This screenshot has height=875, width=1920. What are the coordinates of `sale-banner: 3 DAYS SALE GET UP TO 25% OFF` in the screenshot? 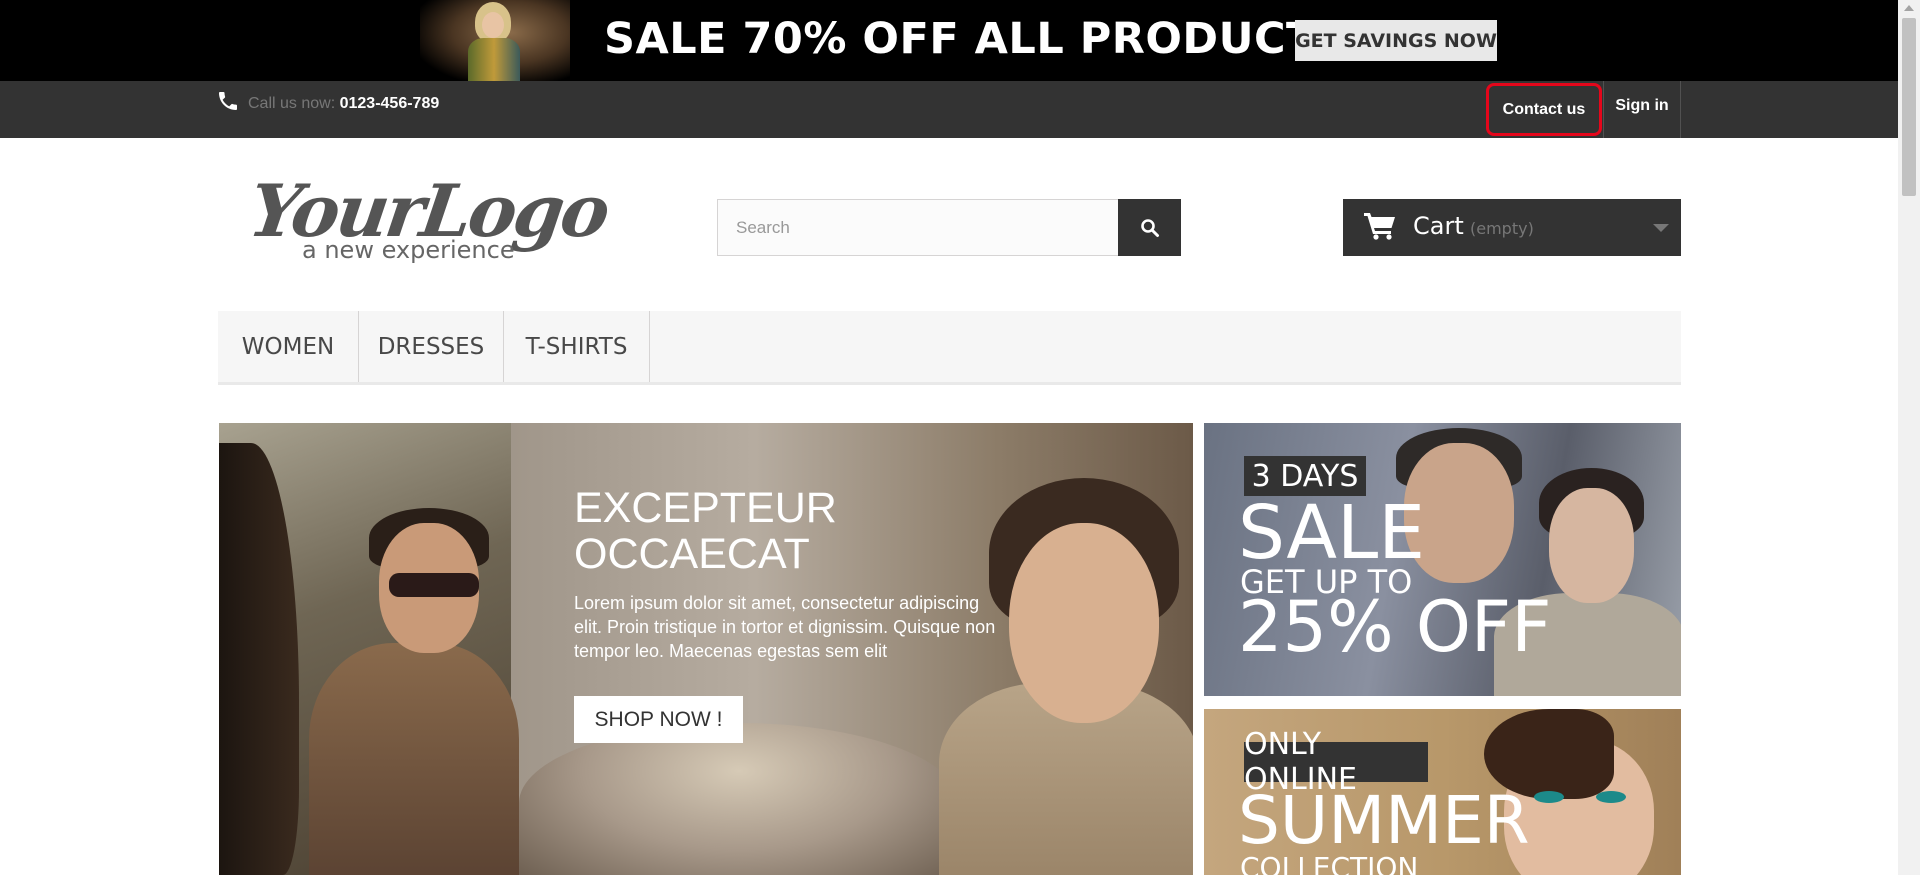 It's located at (1442, 559).